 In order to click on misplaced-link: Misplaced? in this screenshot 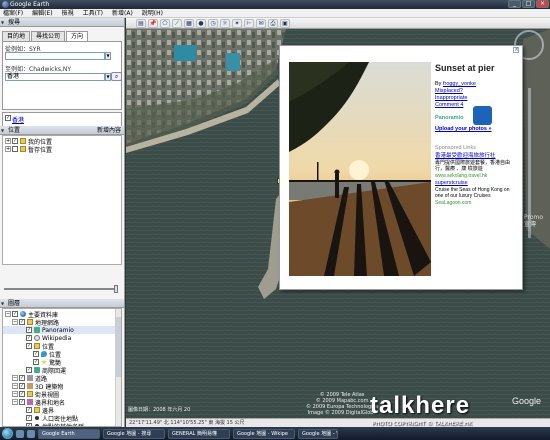, I will do `click(449, 91)`.